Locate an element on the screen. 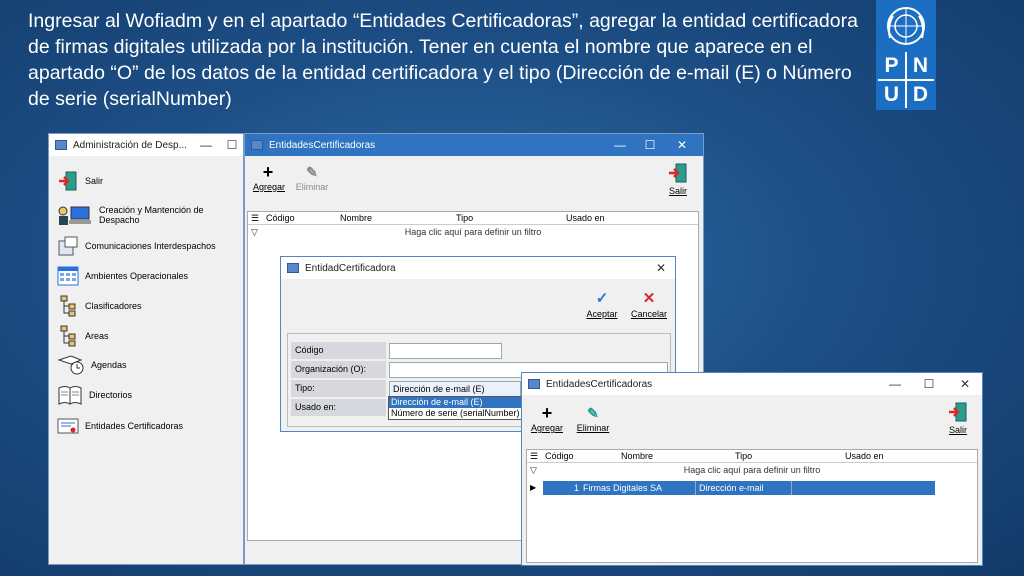  ent2-agregar-label: Agregar is located at coordinates (547, 428).